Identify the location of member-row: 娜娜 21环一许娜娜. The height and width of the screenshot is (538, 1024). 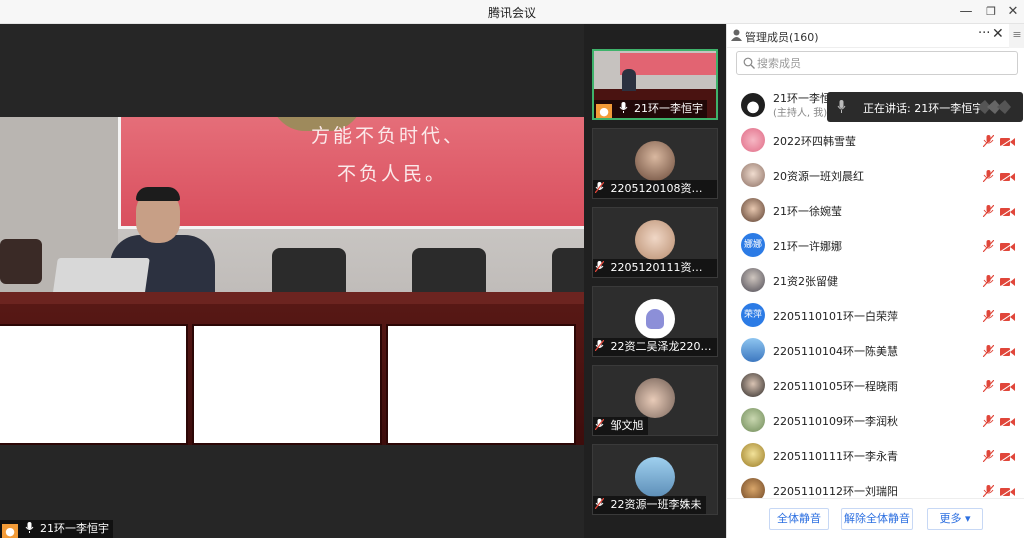
(875, 245).